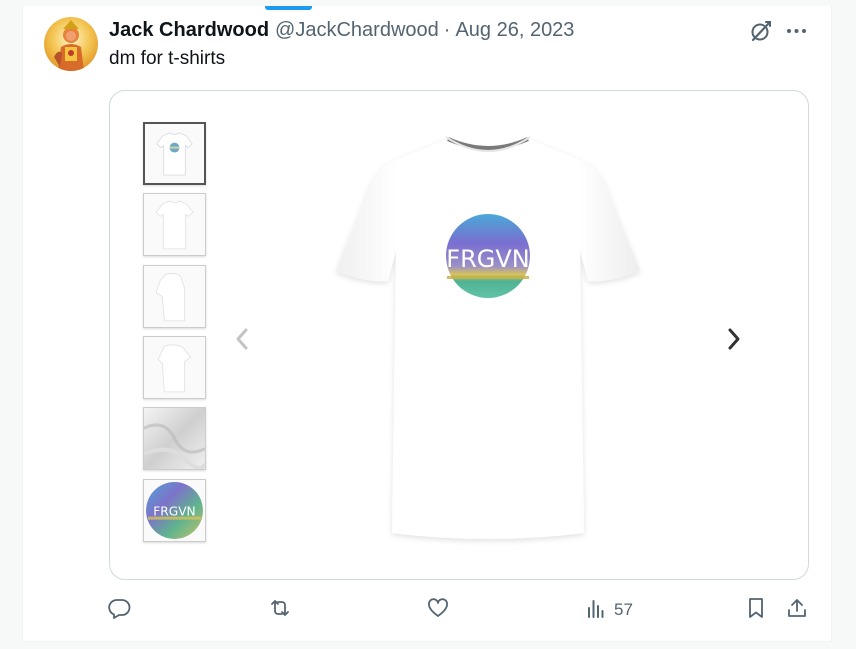 The height and width of the screenshot is (649, 856). I want to click on views-button: 57, so click(608, 610).